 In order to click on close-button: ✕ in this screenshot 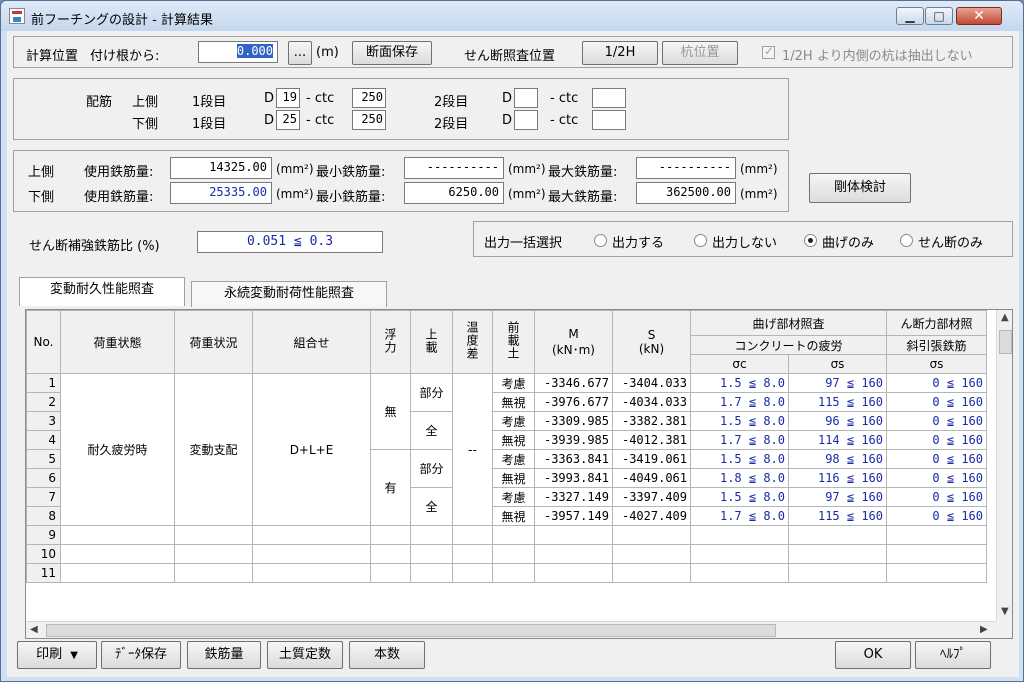, I will do `click(979, 16)`.